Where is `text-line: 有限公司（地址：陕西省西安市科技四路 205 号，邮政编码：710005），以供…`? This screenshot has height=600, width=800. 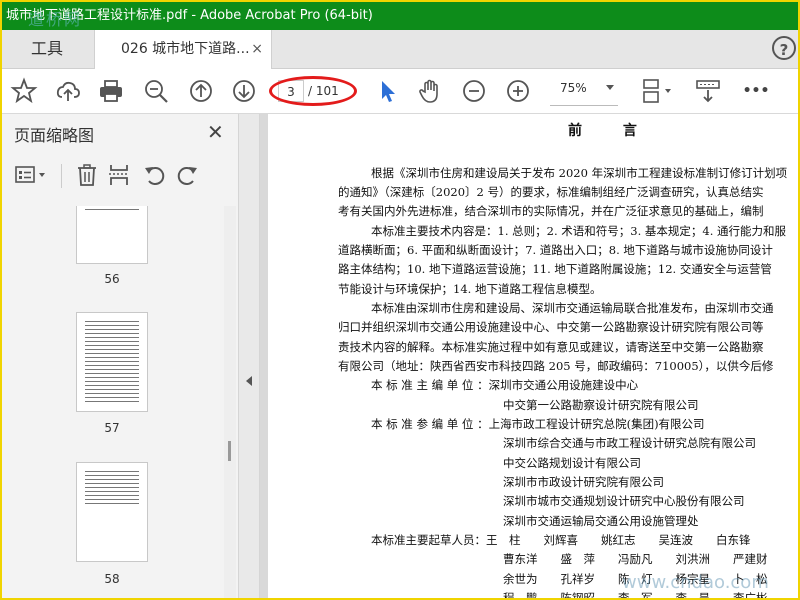 text-line: 有限公司（地址：陕西省西安市科技四路 205 号，邮政编码：710005），以供… is located at coordinates (556, 366).